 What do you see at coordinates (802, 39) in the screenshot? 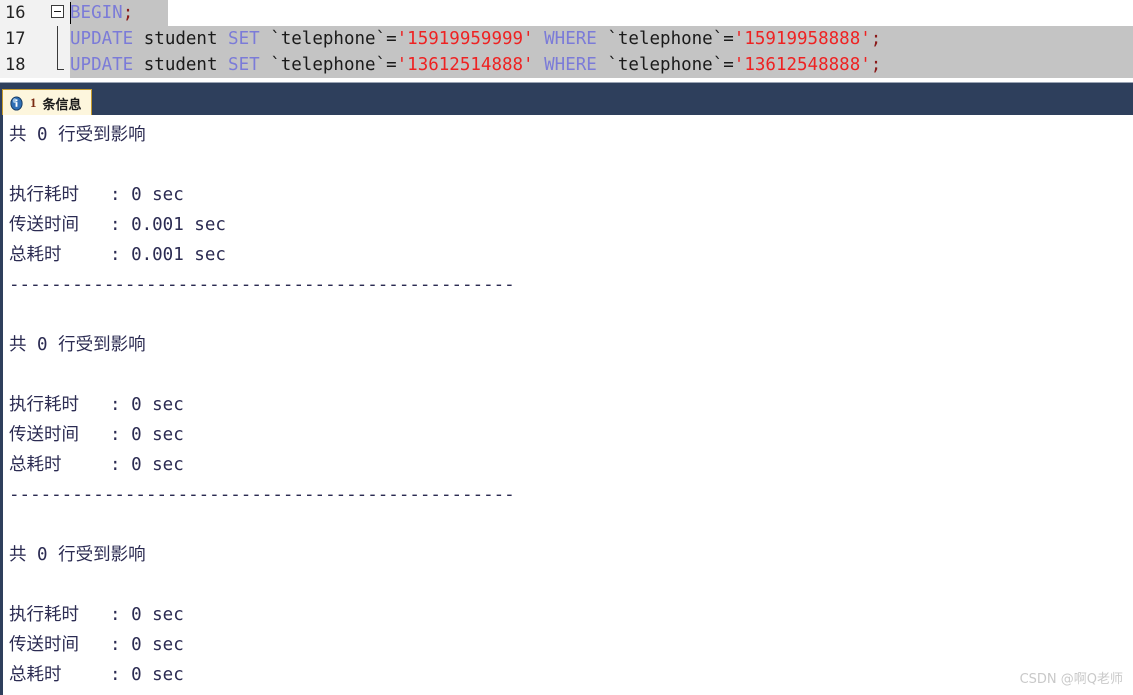
I see `token-string: '15919958888'` at bounding box center [802, 39].